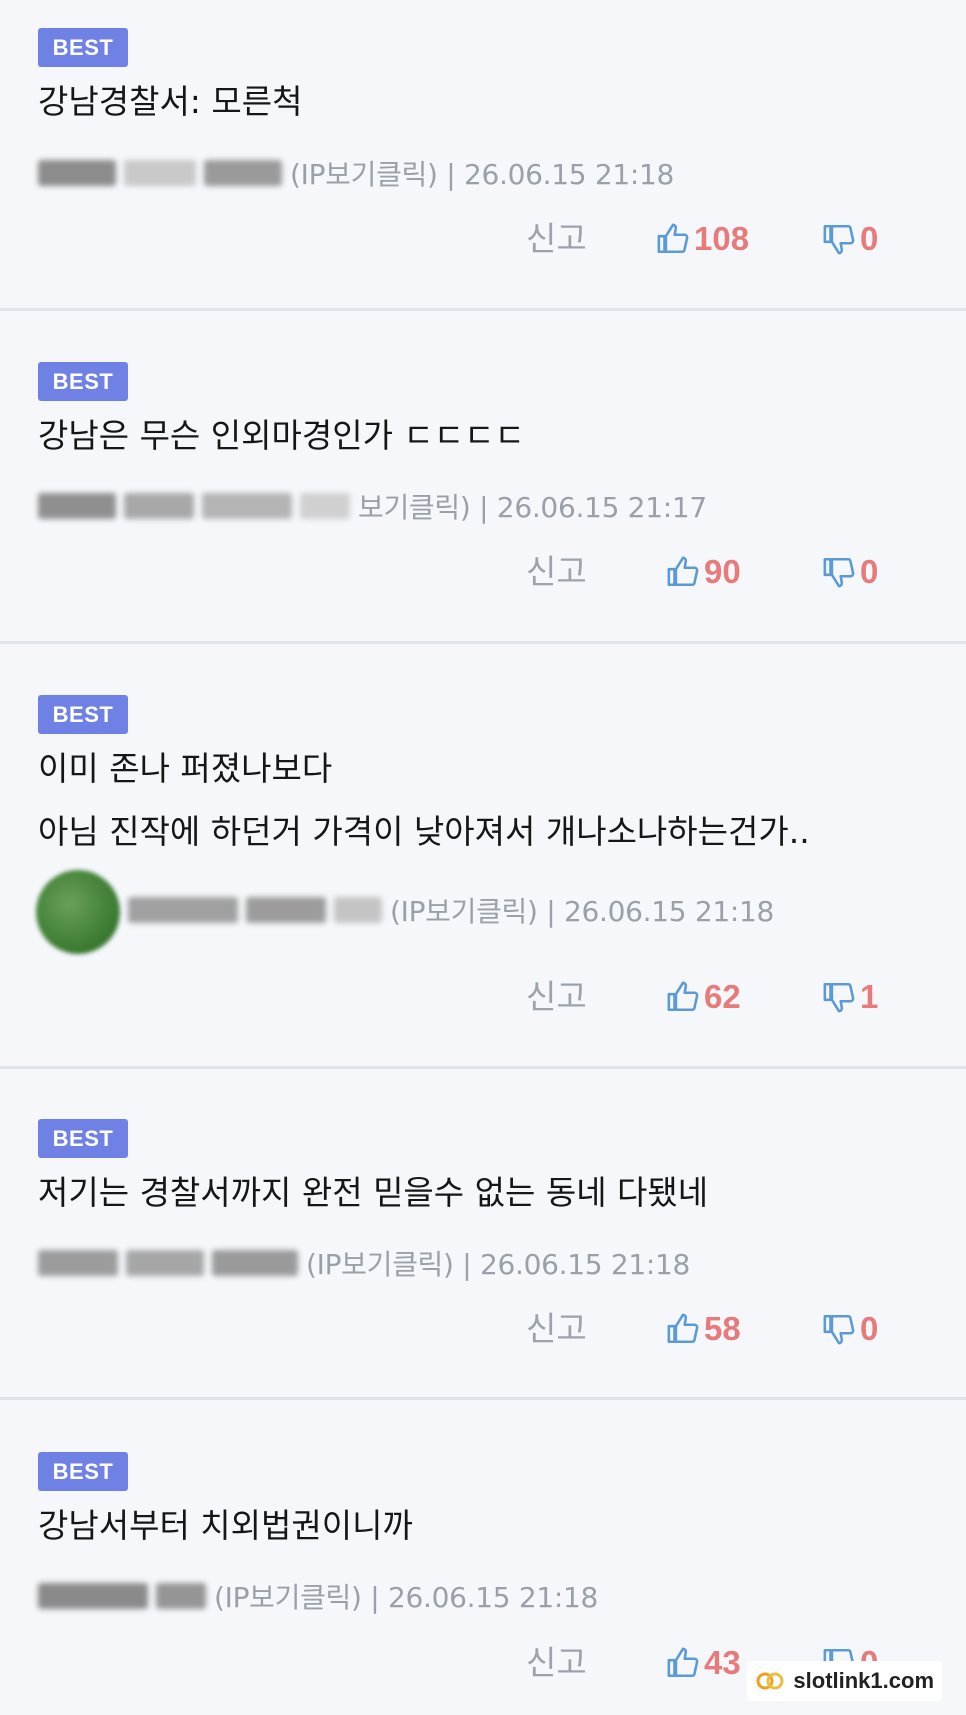  Describe the element at coordinates (770, 1681) in the screenshot. I see `slotlink-logo-icon` at that location.